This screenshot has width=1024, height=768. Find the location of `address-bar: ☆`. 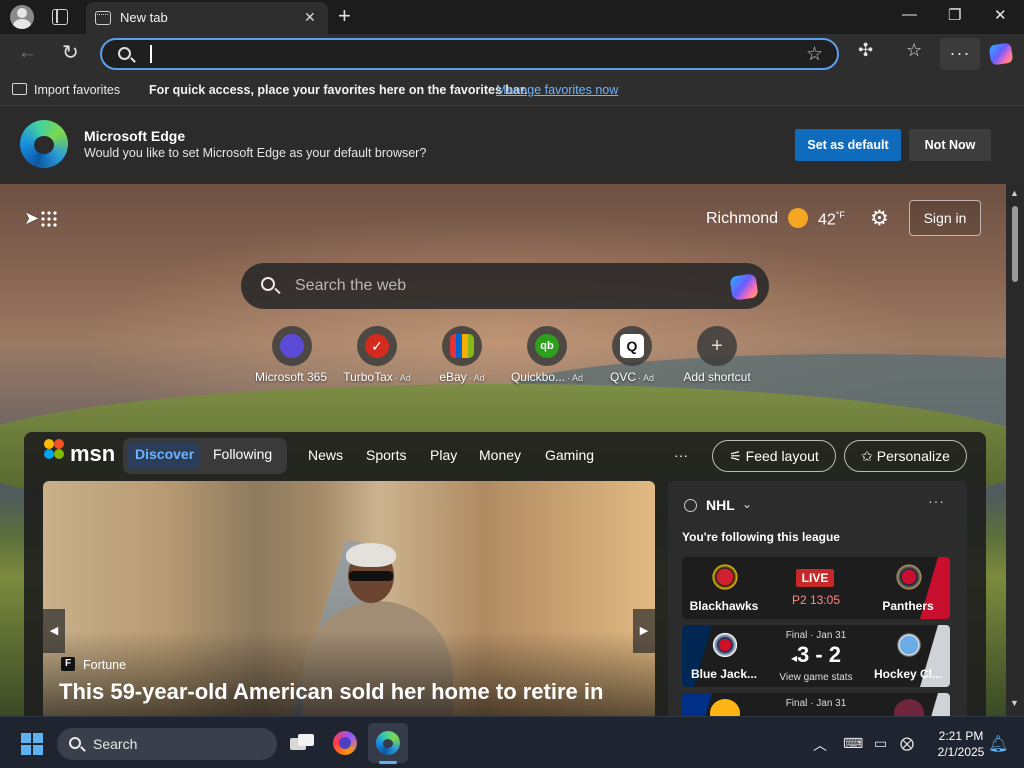

address-bar: ☆ is located at coordinates (469, 54).